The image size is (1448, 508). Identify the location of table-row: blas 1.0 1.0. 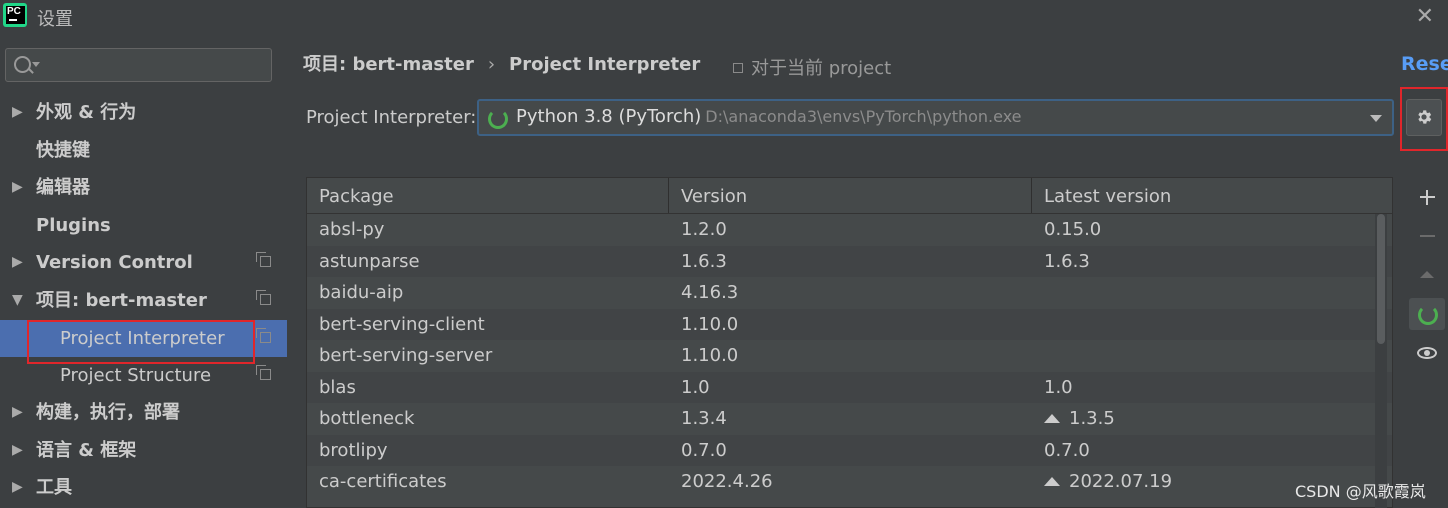
(849, 387).